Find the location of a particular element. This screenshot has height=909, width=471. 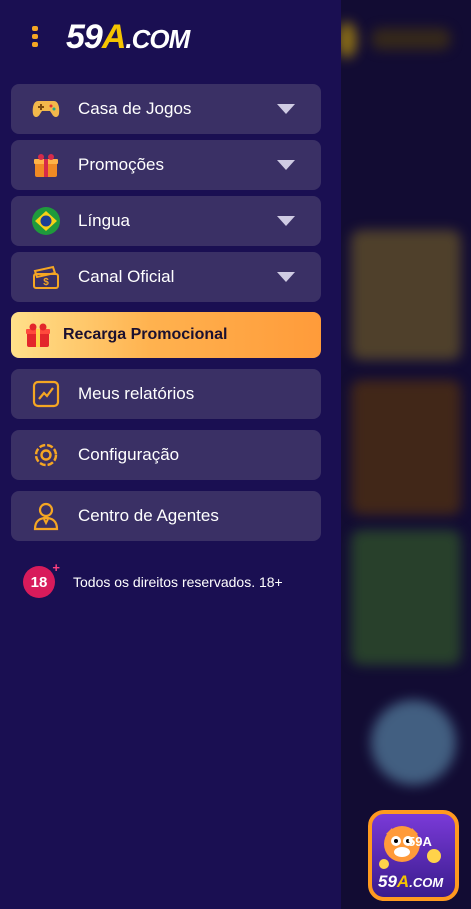

app-badge-brand: 59A.COM is located at coordinates (410, 882).